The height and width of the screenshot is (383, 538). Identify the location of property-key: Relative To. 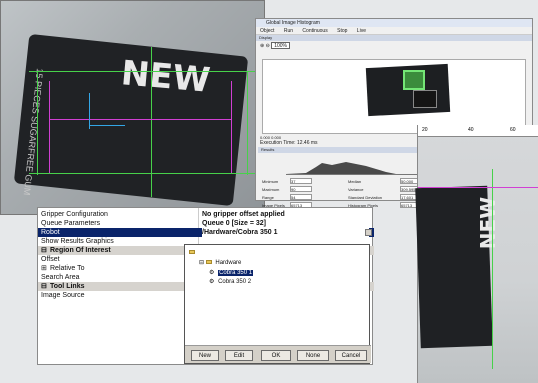
(67, 268).